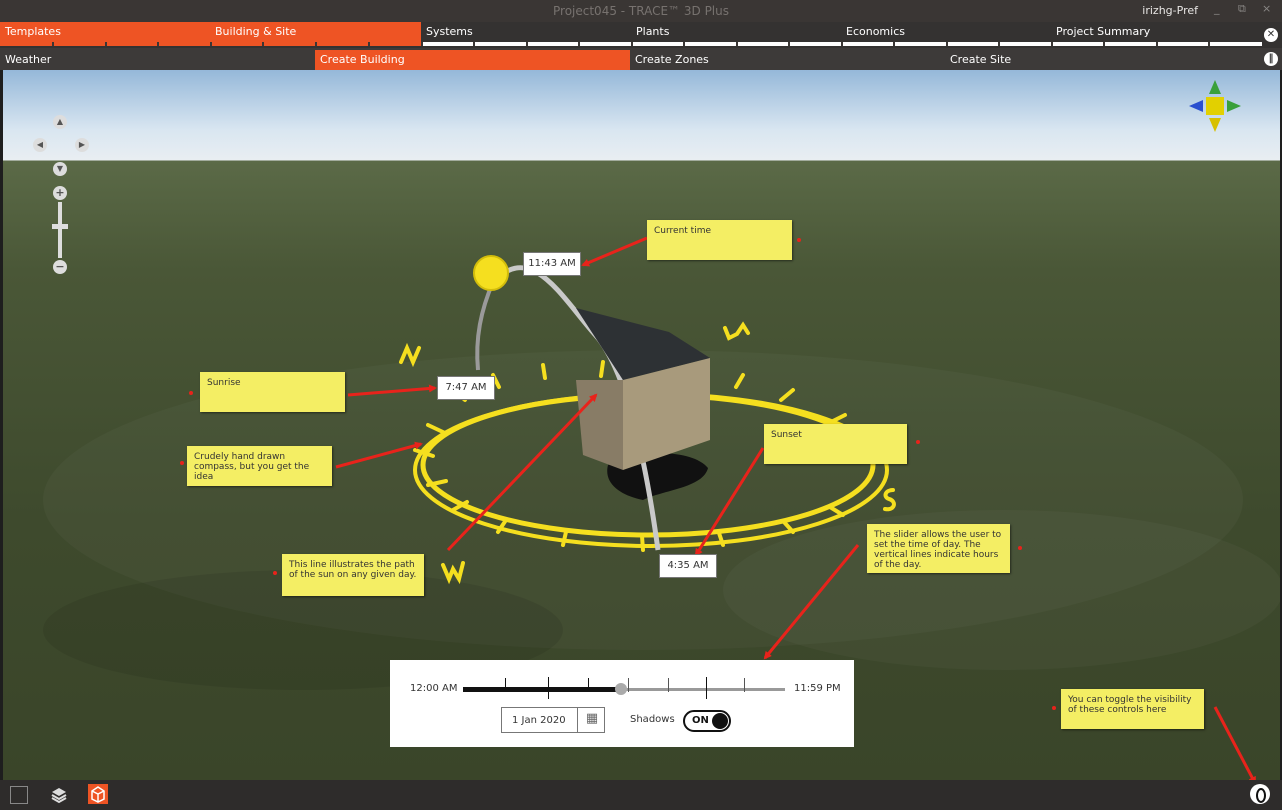 The image size is (1282, 810). What do you see at coordinates (434, 688) in the screenshot?
I see `slider-start-label: 12:00 AM` at bounding box center [434, 688].